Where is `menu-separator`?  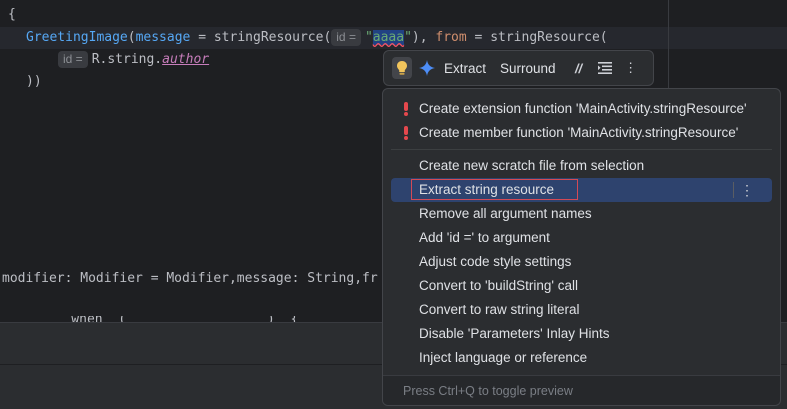 menu-separator is located at coordinates (581, 149).